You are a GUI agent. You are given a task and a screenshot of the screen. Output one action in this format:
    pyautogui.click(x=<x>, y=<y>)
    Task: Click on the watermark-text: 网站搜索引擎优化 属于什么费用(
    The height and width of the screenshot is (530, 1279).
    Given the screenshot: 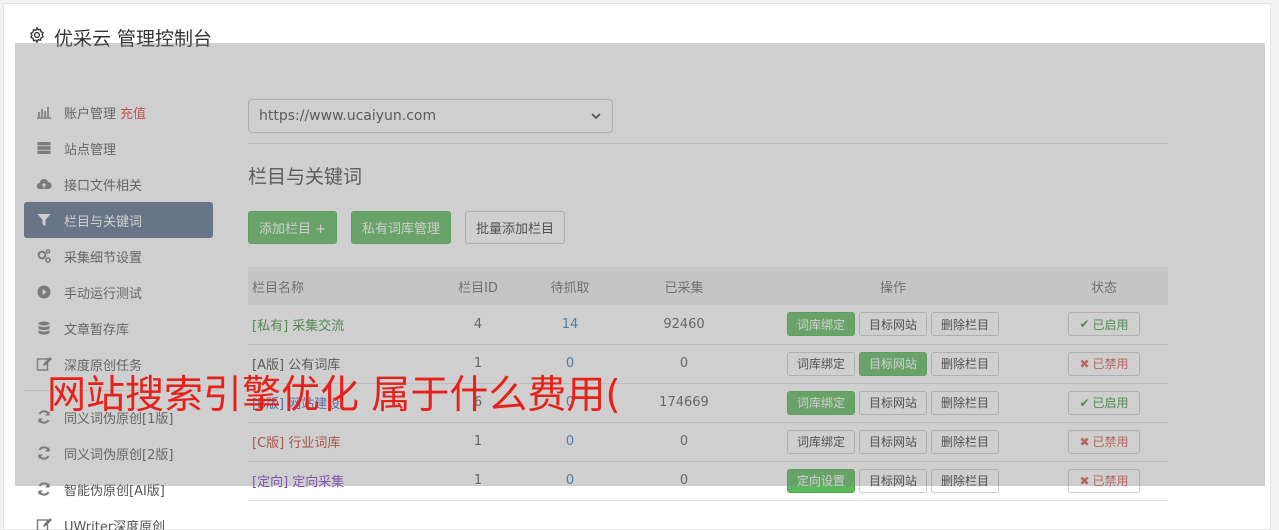 What is the action you would take?
    pyautogui.click(x=334, y=395)
    